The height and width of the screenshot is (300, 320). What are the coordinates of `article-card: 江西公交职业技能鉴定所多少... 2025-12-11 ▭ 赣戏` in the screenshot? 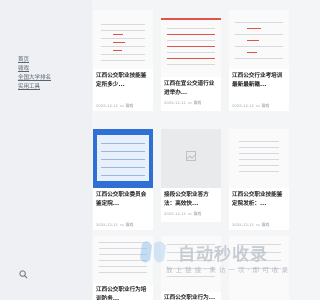 It's located at (123, 60).